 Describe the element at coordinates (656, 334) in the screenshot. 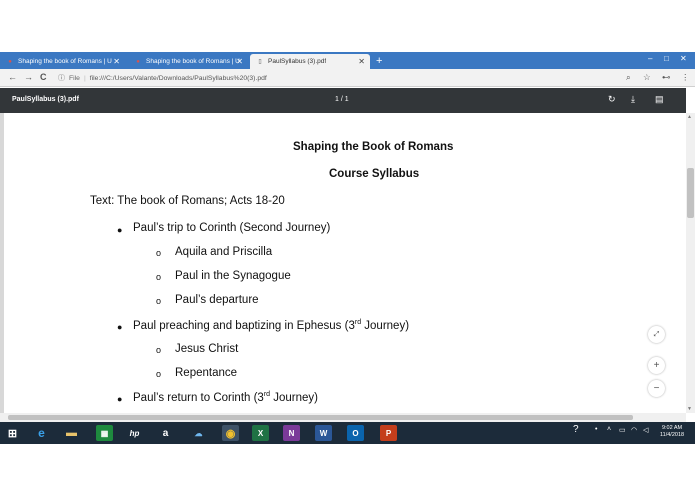

I see `fit-page-button: ⤢` at that location.